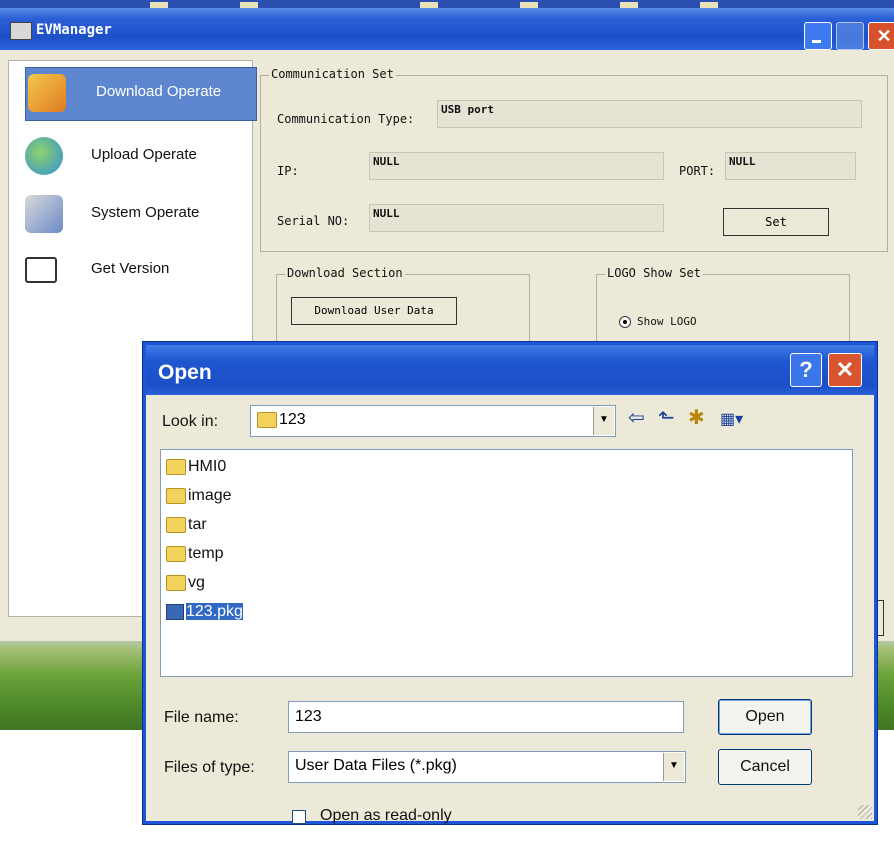 The image size is (894, 845). What do you see at coordinates (130, 268) in the screenshot?
I see `nav-item-label: Get Version` at bounding box center [130, 268].